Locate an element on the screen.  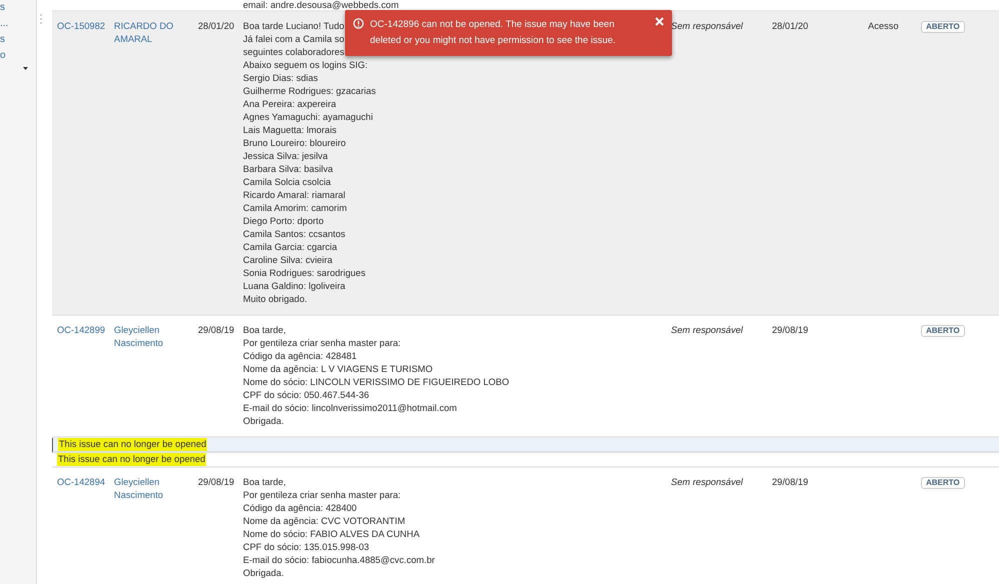
issue-key-link: OC-150982 is located at coordinates (81, 26).